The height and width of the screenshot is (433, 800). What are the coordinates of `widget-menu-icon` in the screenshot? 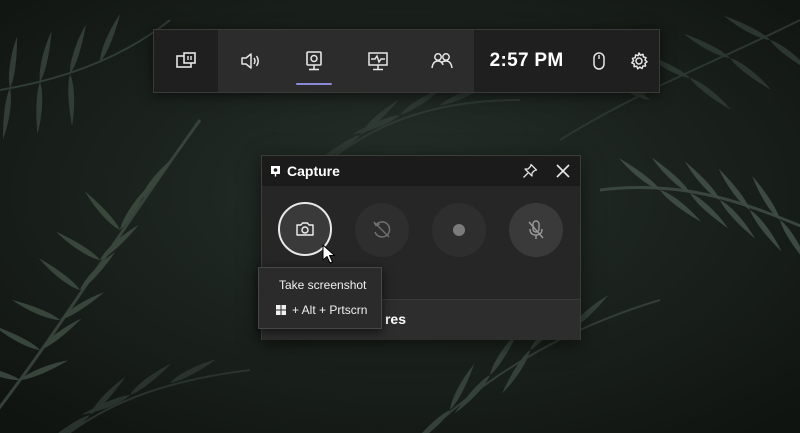 It's located at (186, 60).